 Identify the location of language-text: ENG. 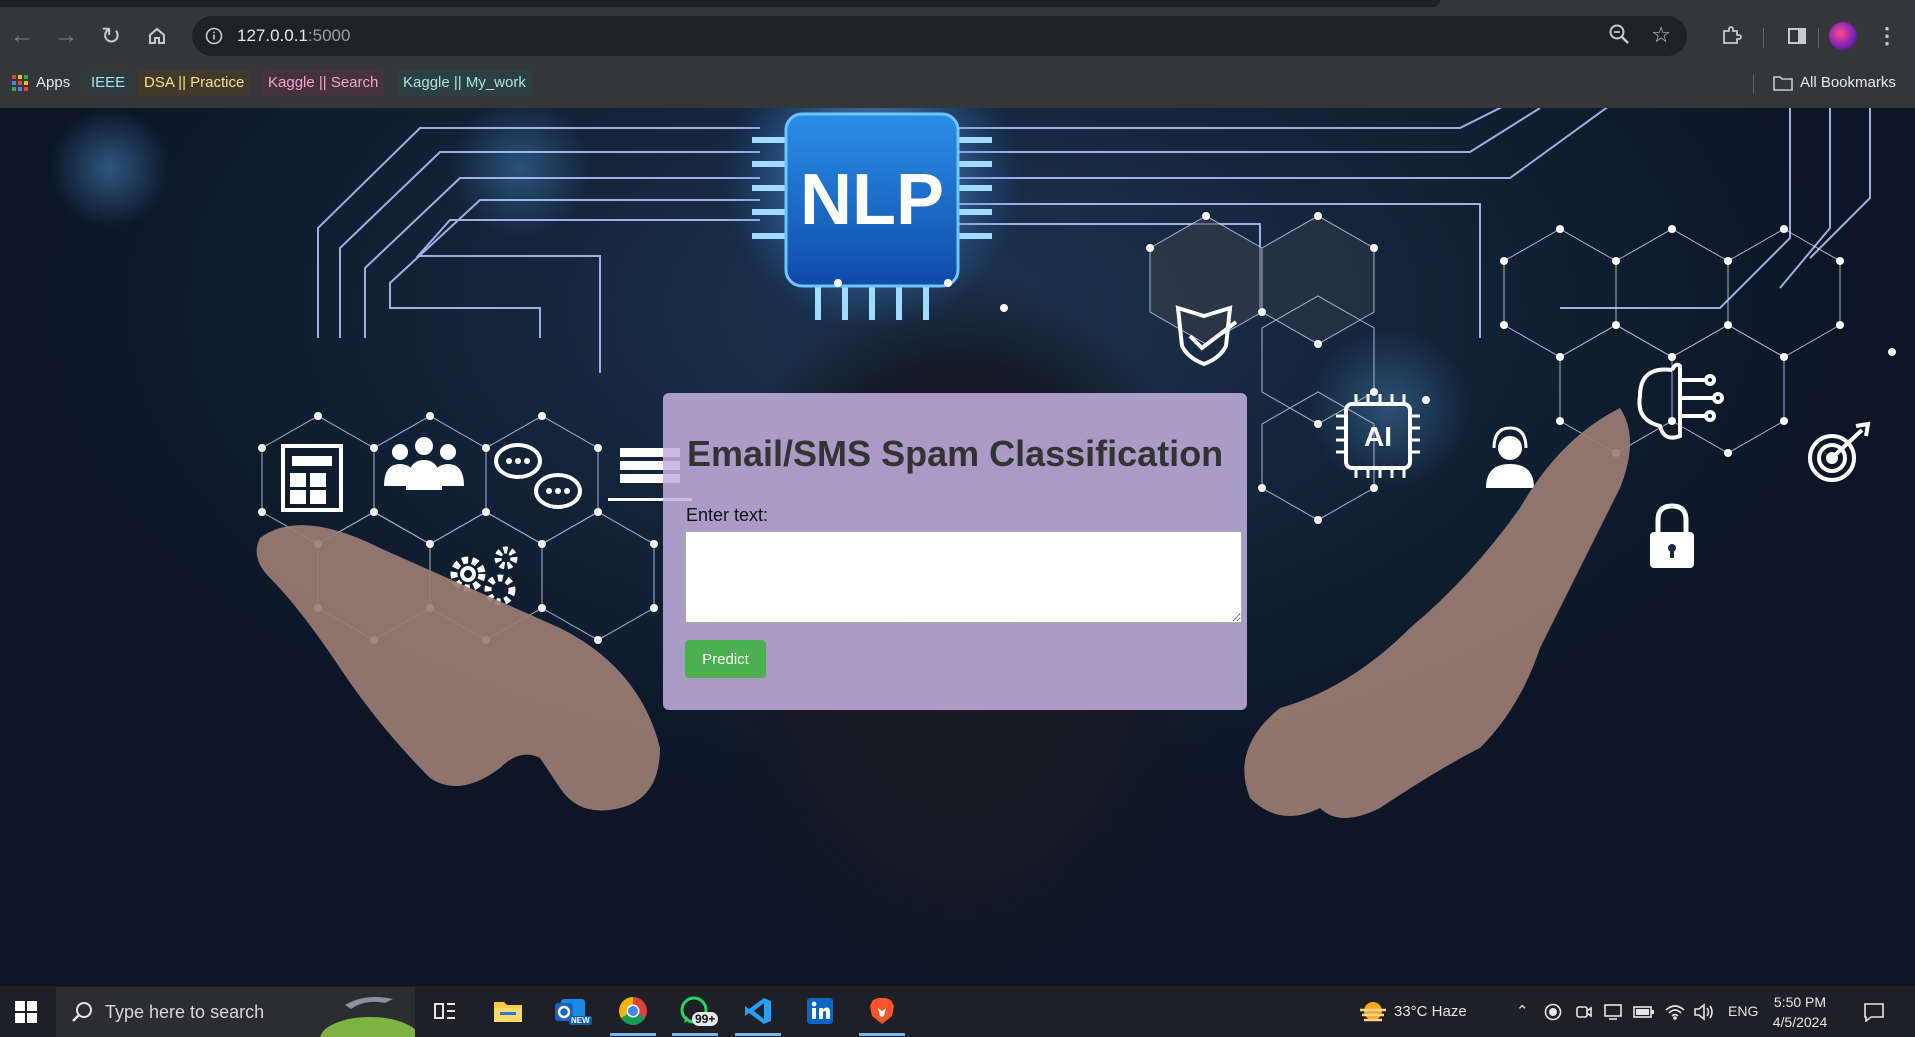
(1743, 1011).